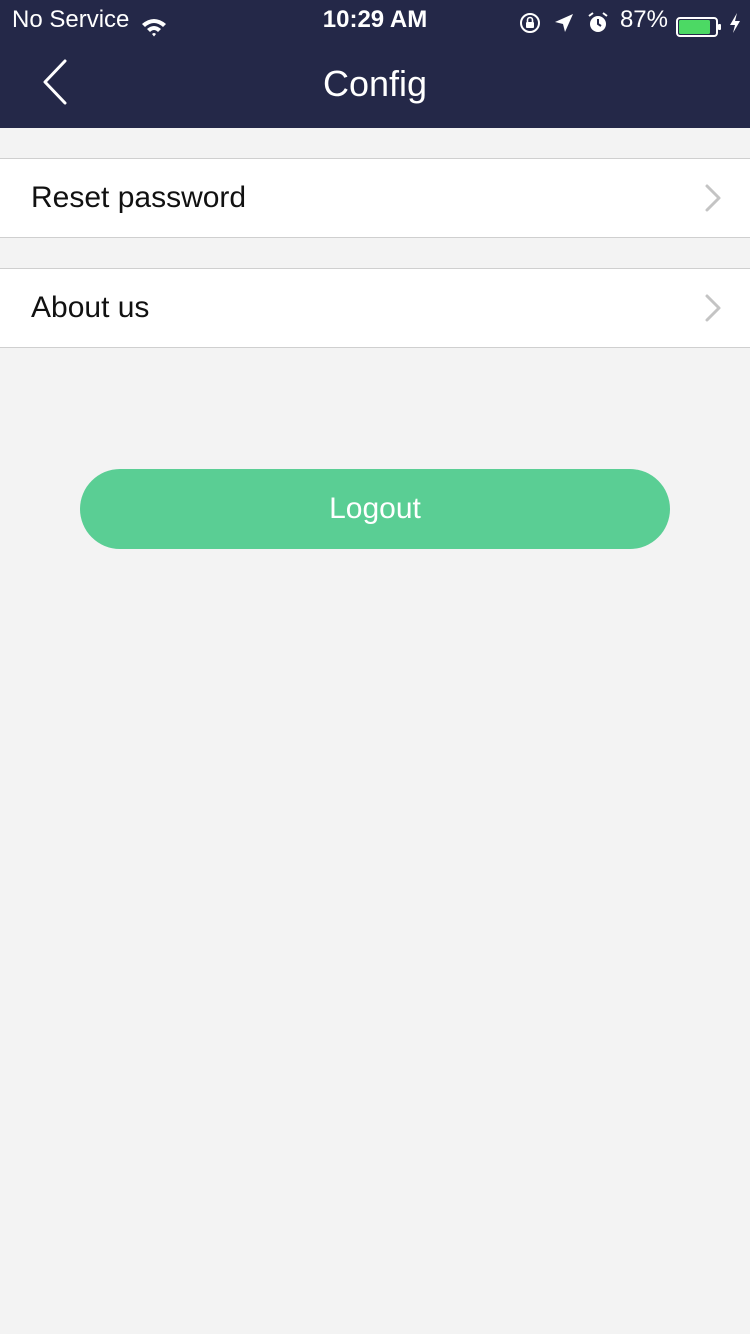  What do you see at coordinates (735, 20) in the screenshot?
I see `charging-icon` at bounding box center [735, 20].